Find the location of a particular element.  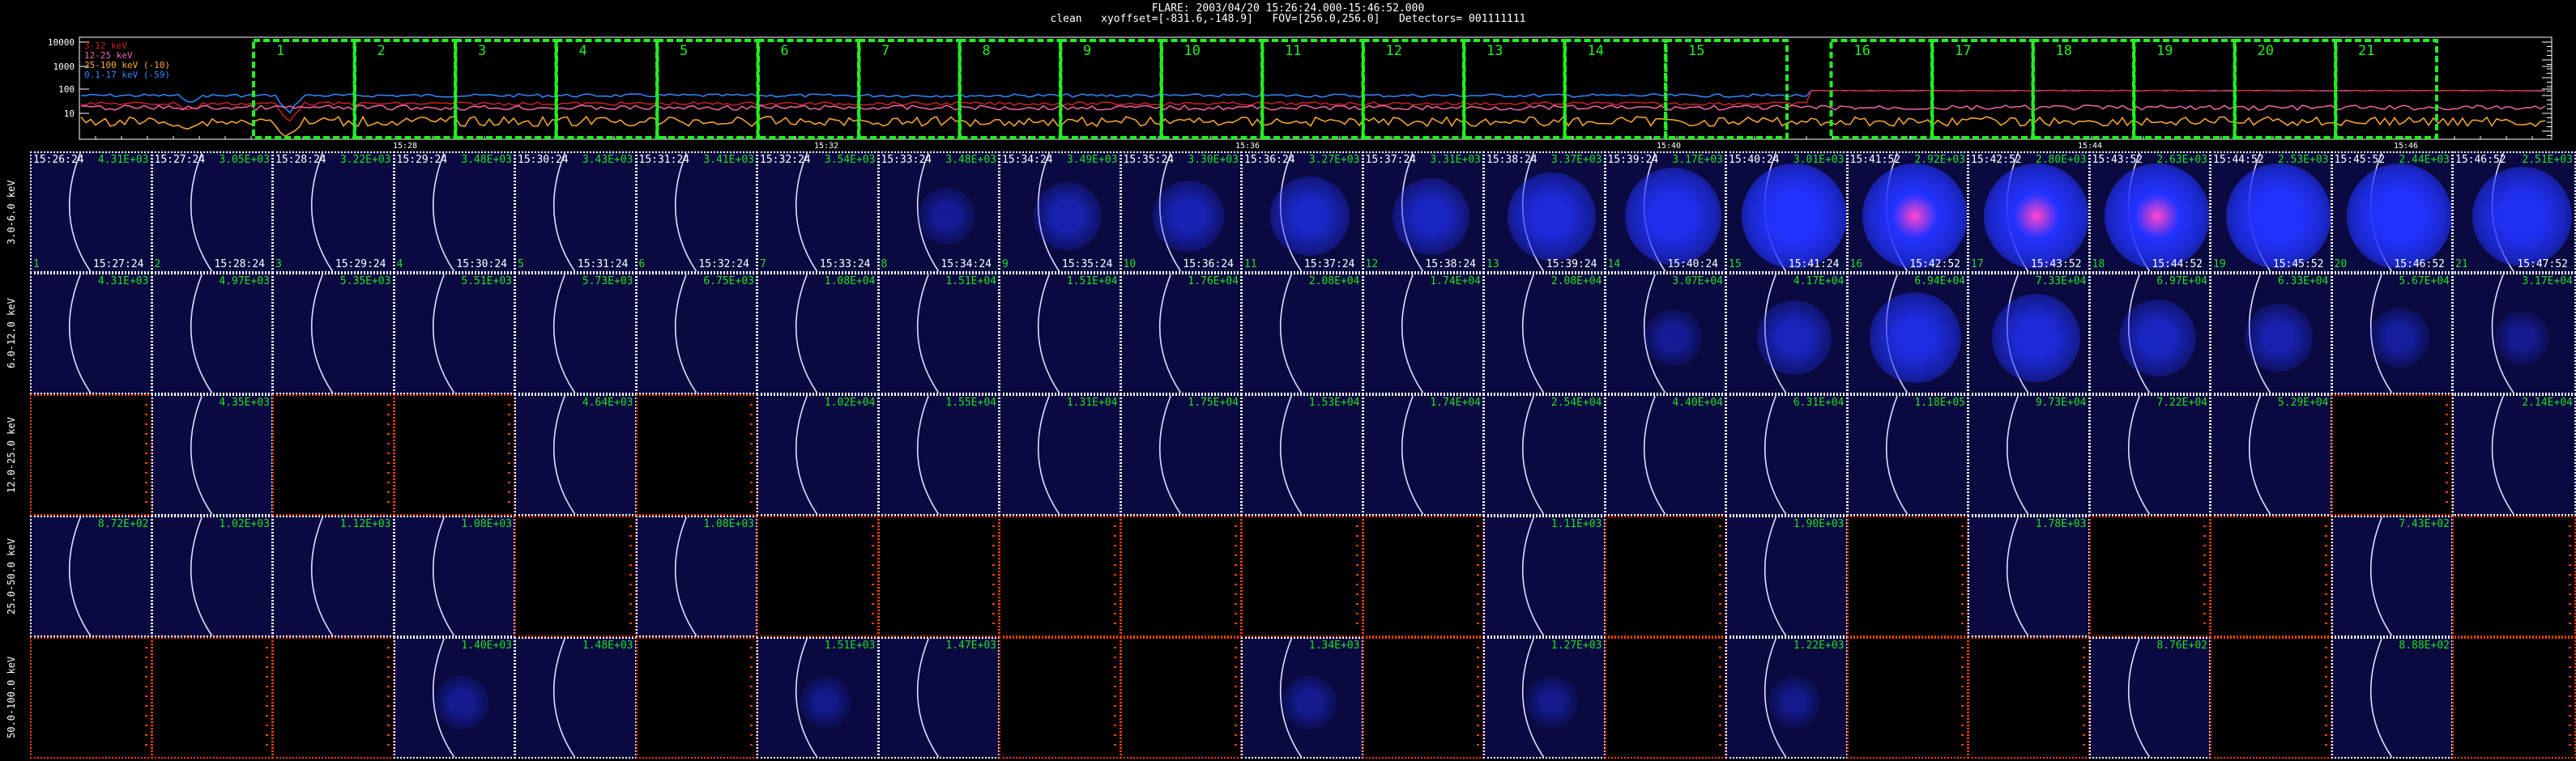

x-tick-label: 15:46 is located at coordinates (2406, 146).